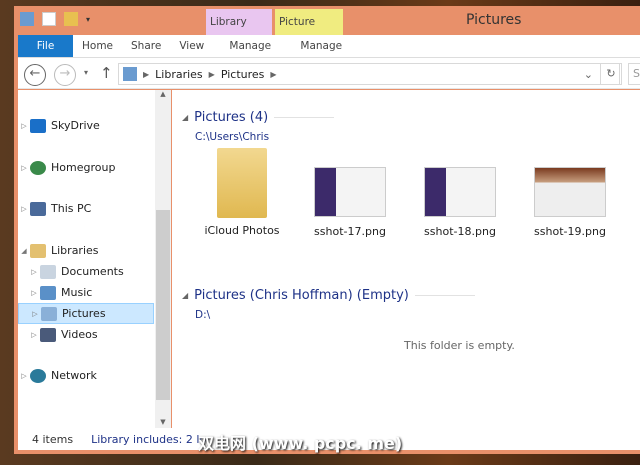 The width and height of the screenshot is (640, 465). I want to click on group-header-pictures: ◢ Pictures (4), so click(258, 117).